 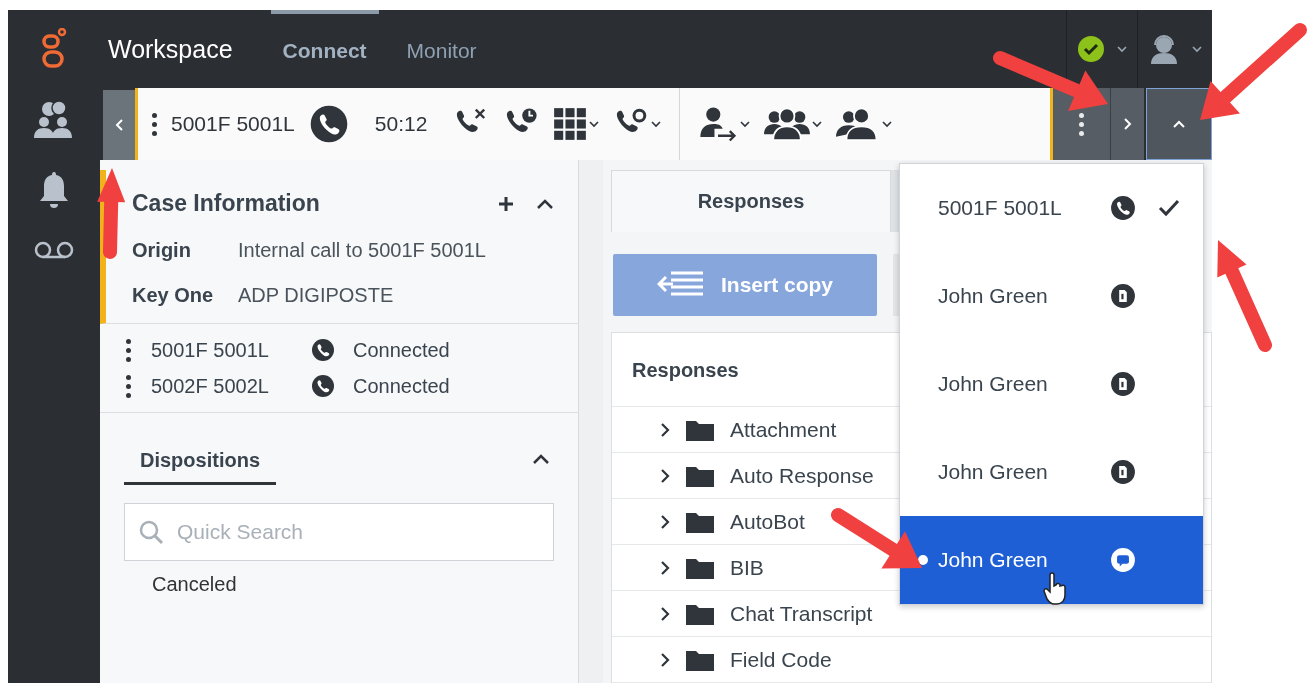 What do you see at coordinates (506, 203) in the screenshot?
I see `plus-icon` at bounding box center [506, 203].